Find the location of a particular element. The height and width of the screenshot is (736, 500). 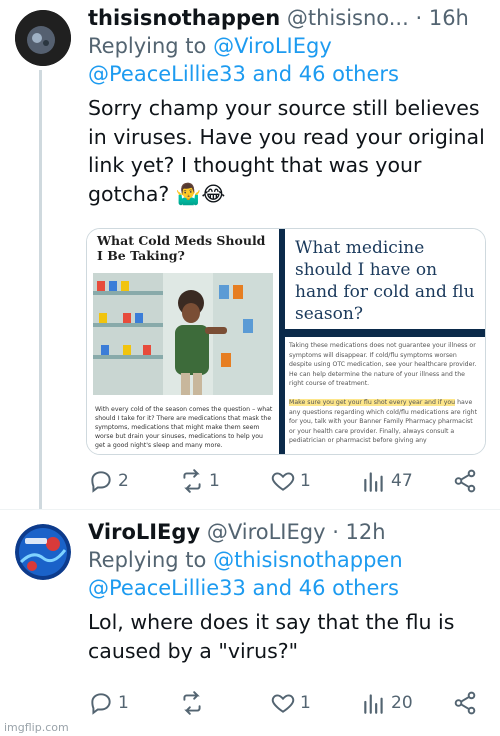

timestamp: · 12h is located at coordinates (358, 532).